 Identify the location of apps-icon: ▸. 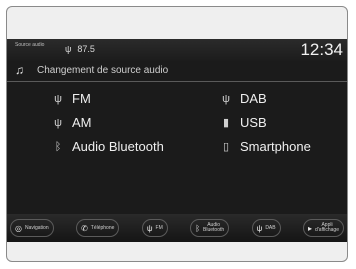
(310, 228).